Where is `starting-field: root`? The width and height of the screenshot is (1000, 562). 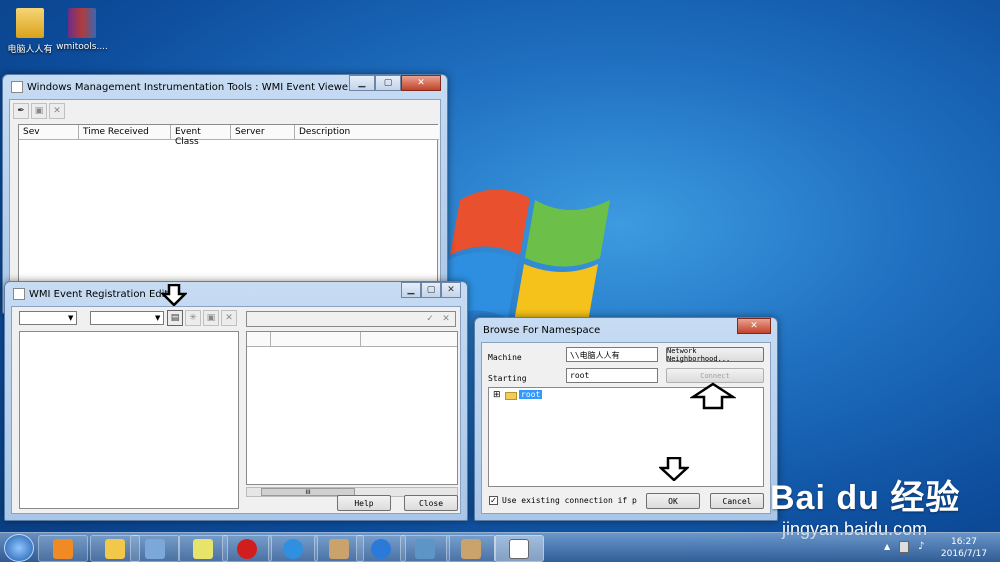
starting-field: root is located at coordinates (612, 375).